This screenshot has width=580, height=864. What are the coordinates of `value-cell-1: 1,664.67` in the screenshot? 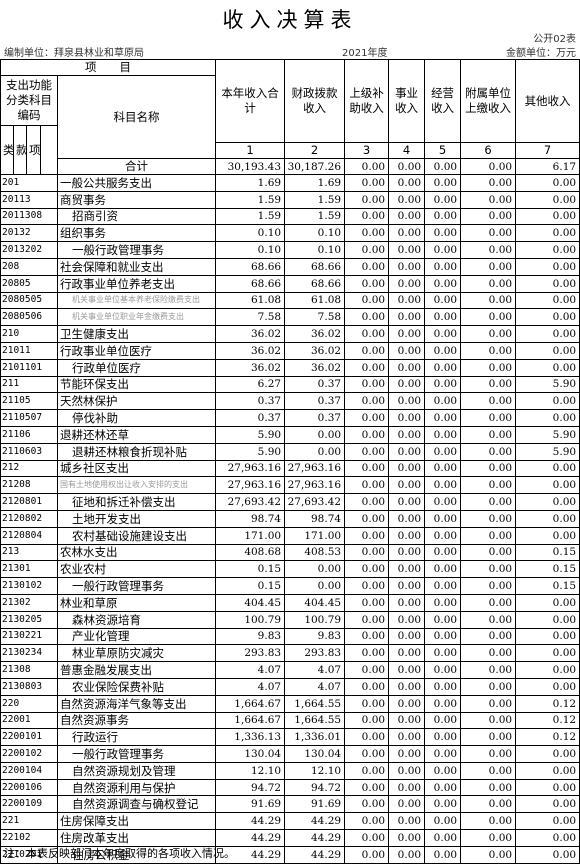 It's located at (250, 720).